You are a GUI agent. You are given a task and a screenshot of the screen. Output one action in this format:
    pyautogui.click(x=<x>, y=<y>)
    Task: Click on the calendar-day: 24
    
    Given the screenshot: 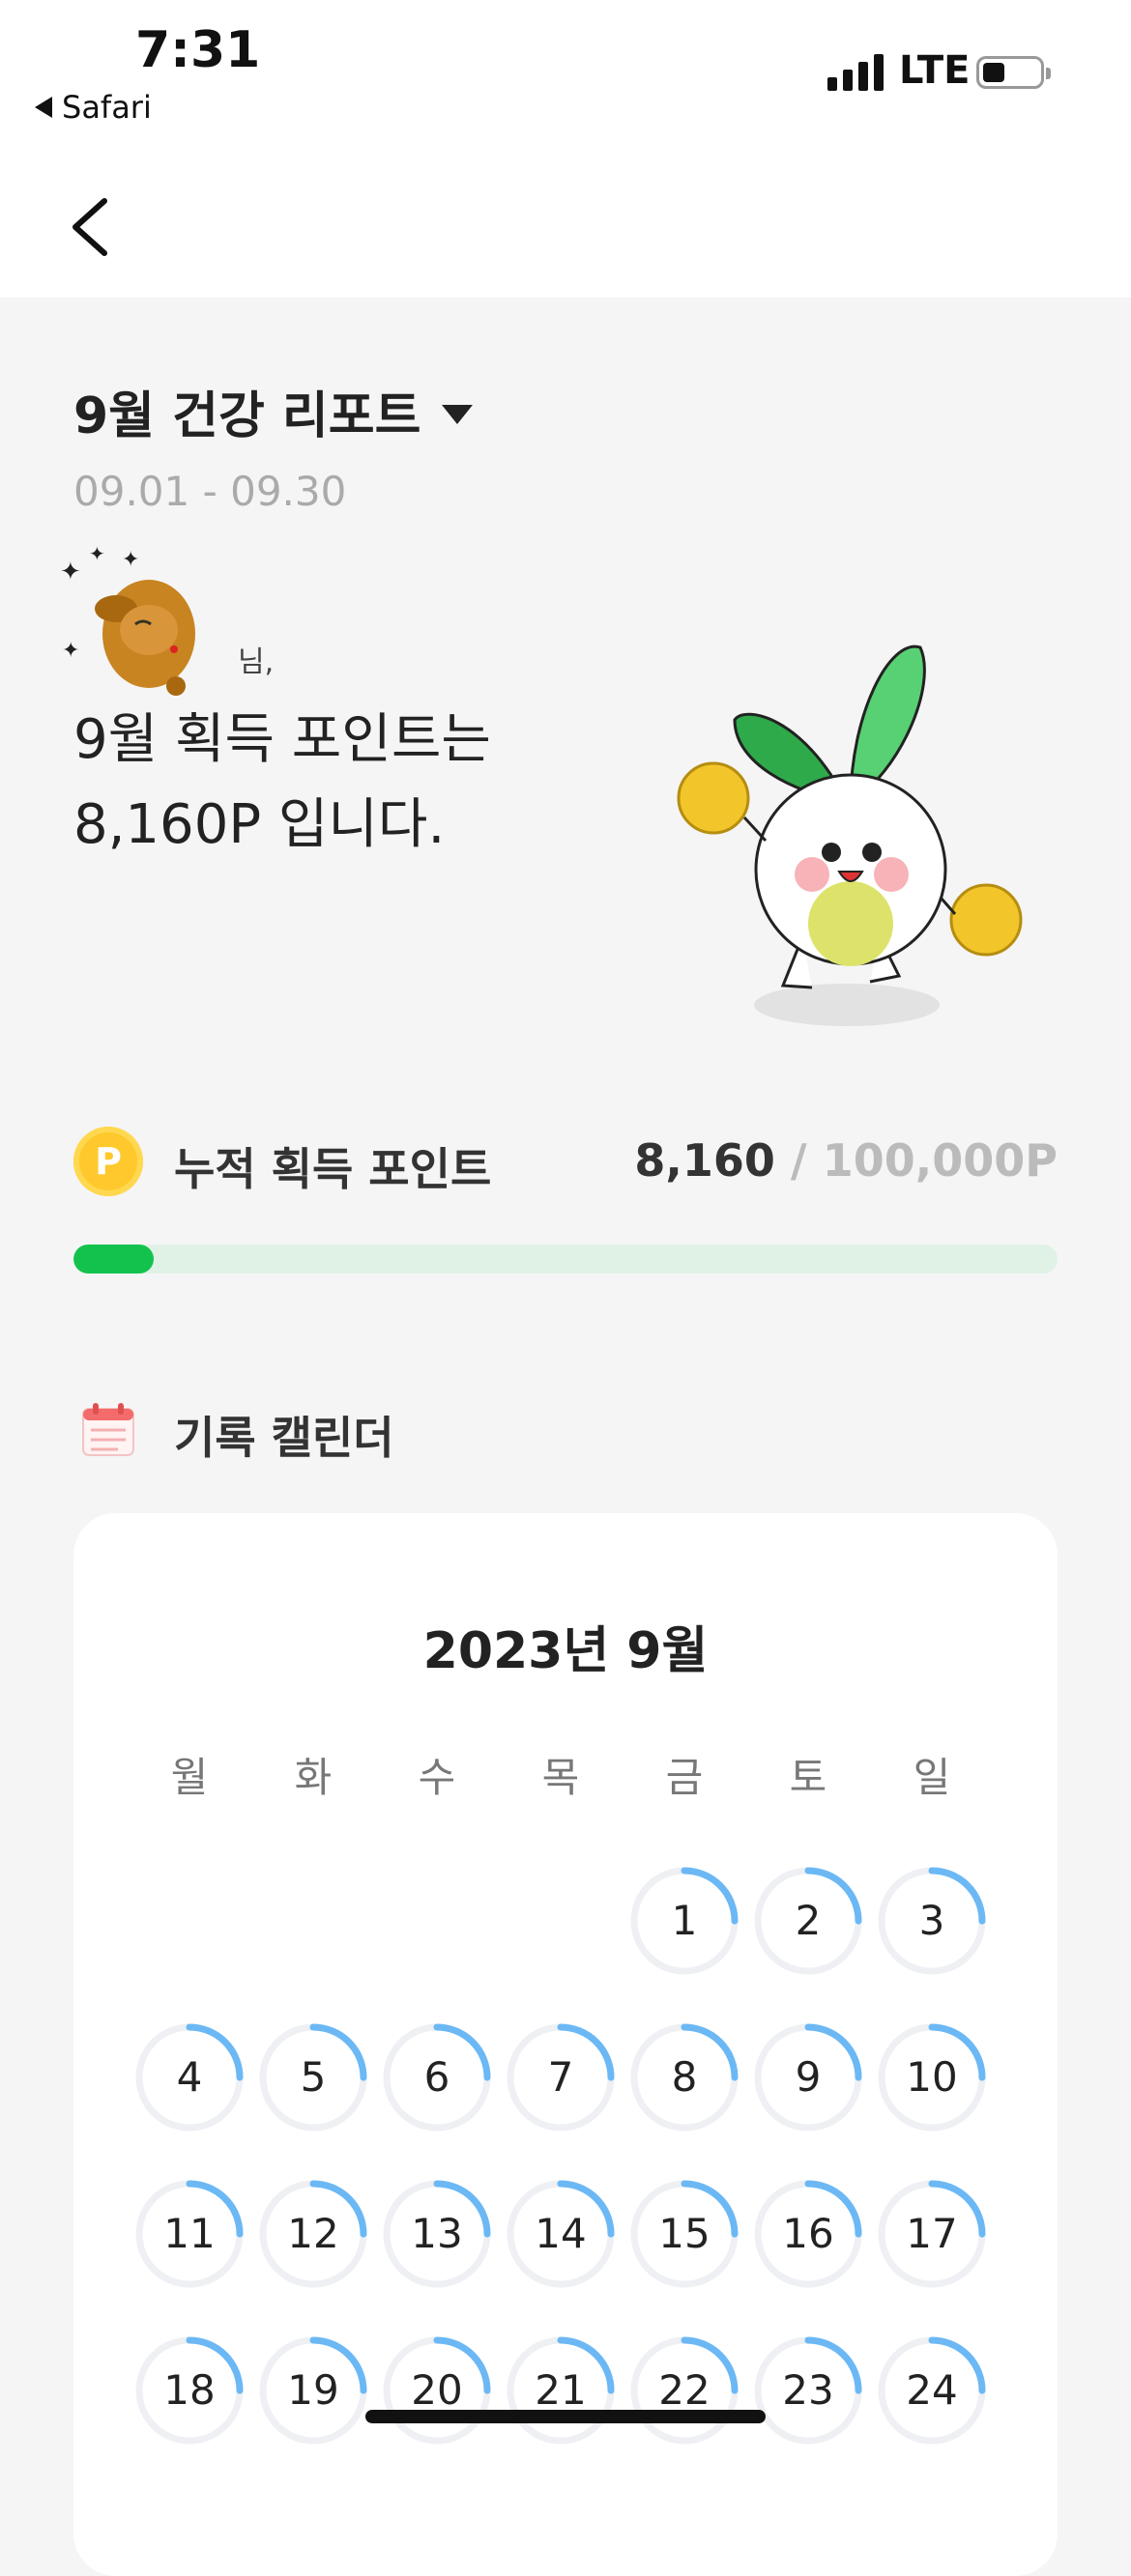 What is the action you would take?
    pyautogui.click(x=932, y=2390)
    